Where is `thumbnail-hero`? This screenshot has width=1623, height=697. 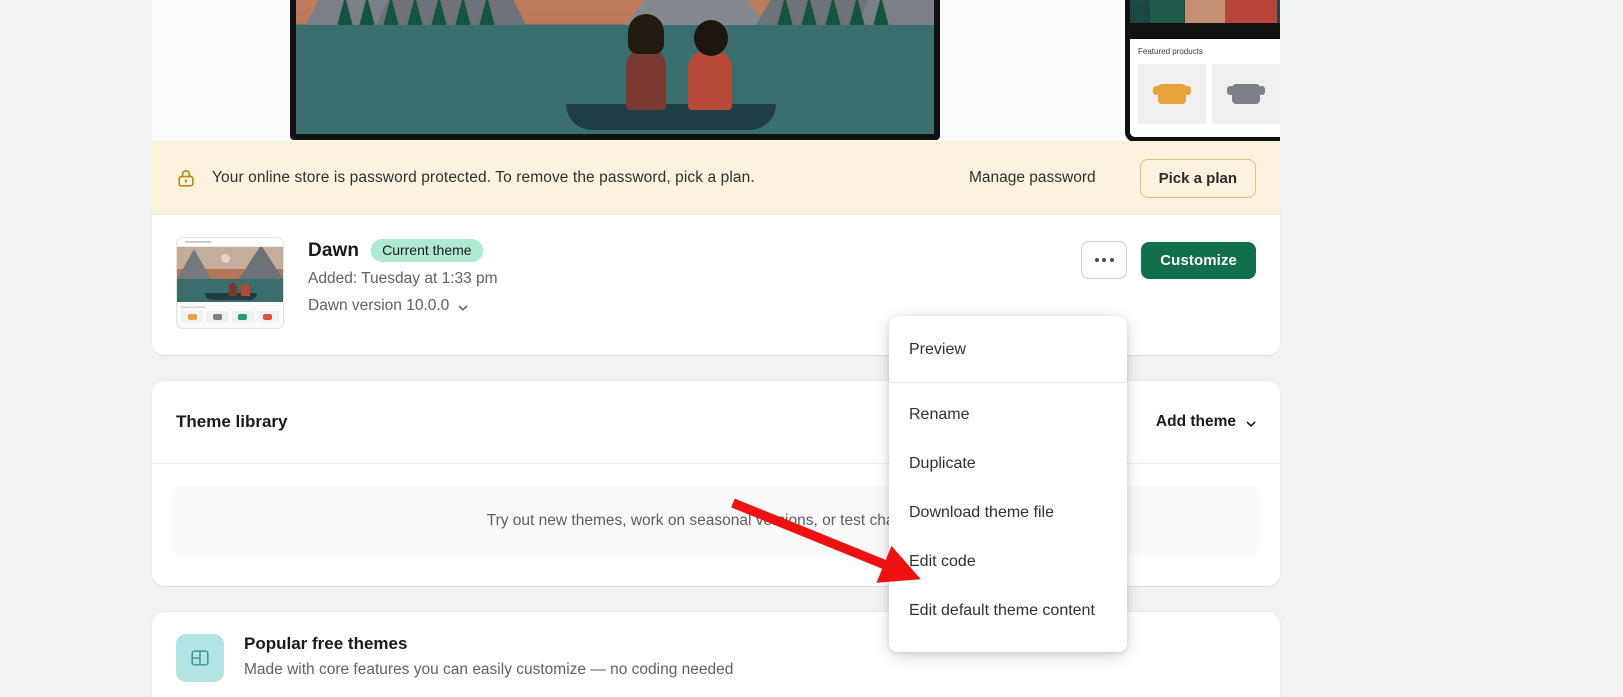 thumbnail-hero is located at coordinates (230, 274).